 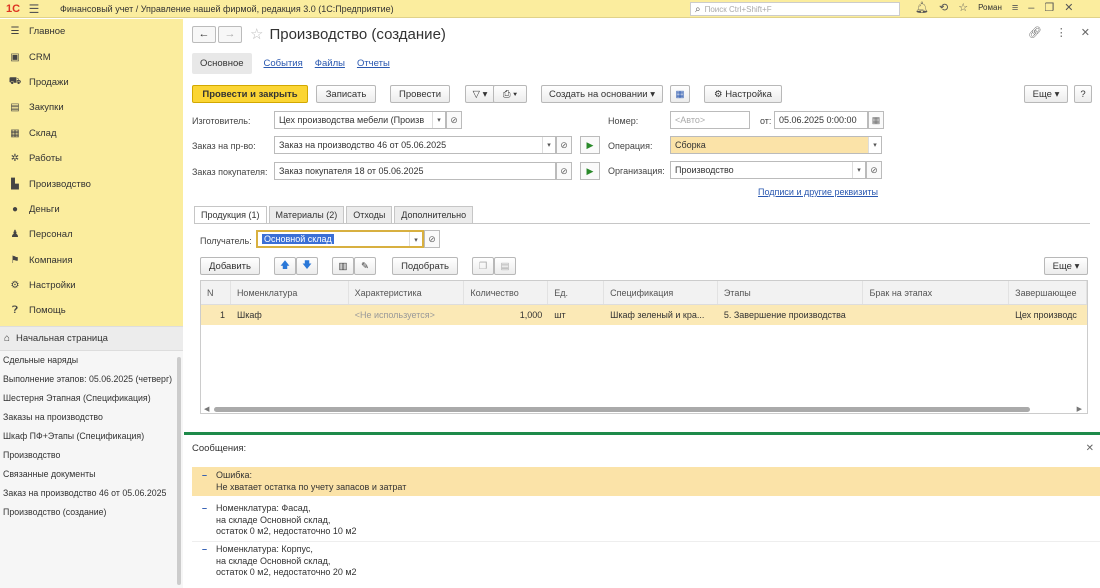 What do you see at coordinates (434, 214) in the screenshot?
I see `tab-additional: Дополнительно` at bounding box center [434, 214].